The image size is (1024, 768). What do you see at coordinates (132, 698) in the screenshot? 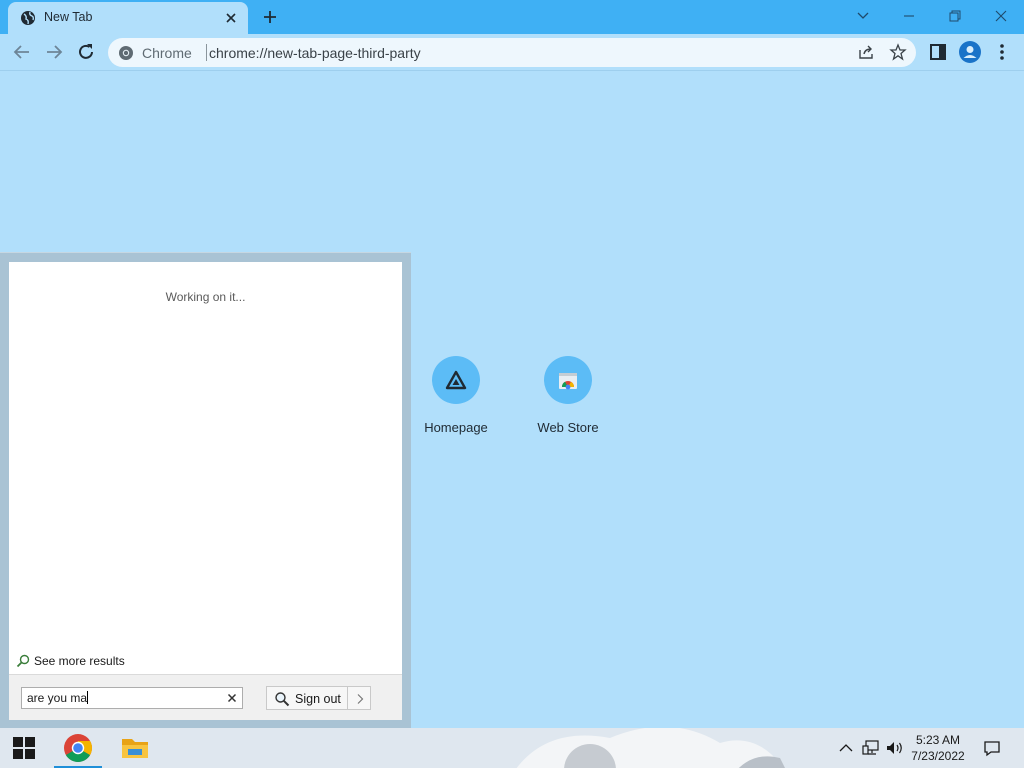
I see `search-input: are you ma` at bounding box center [132, 698].